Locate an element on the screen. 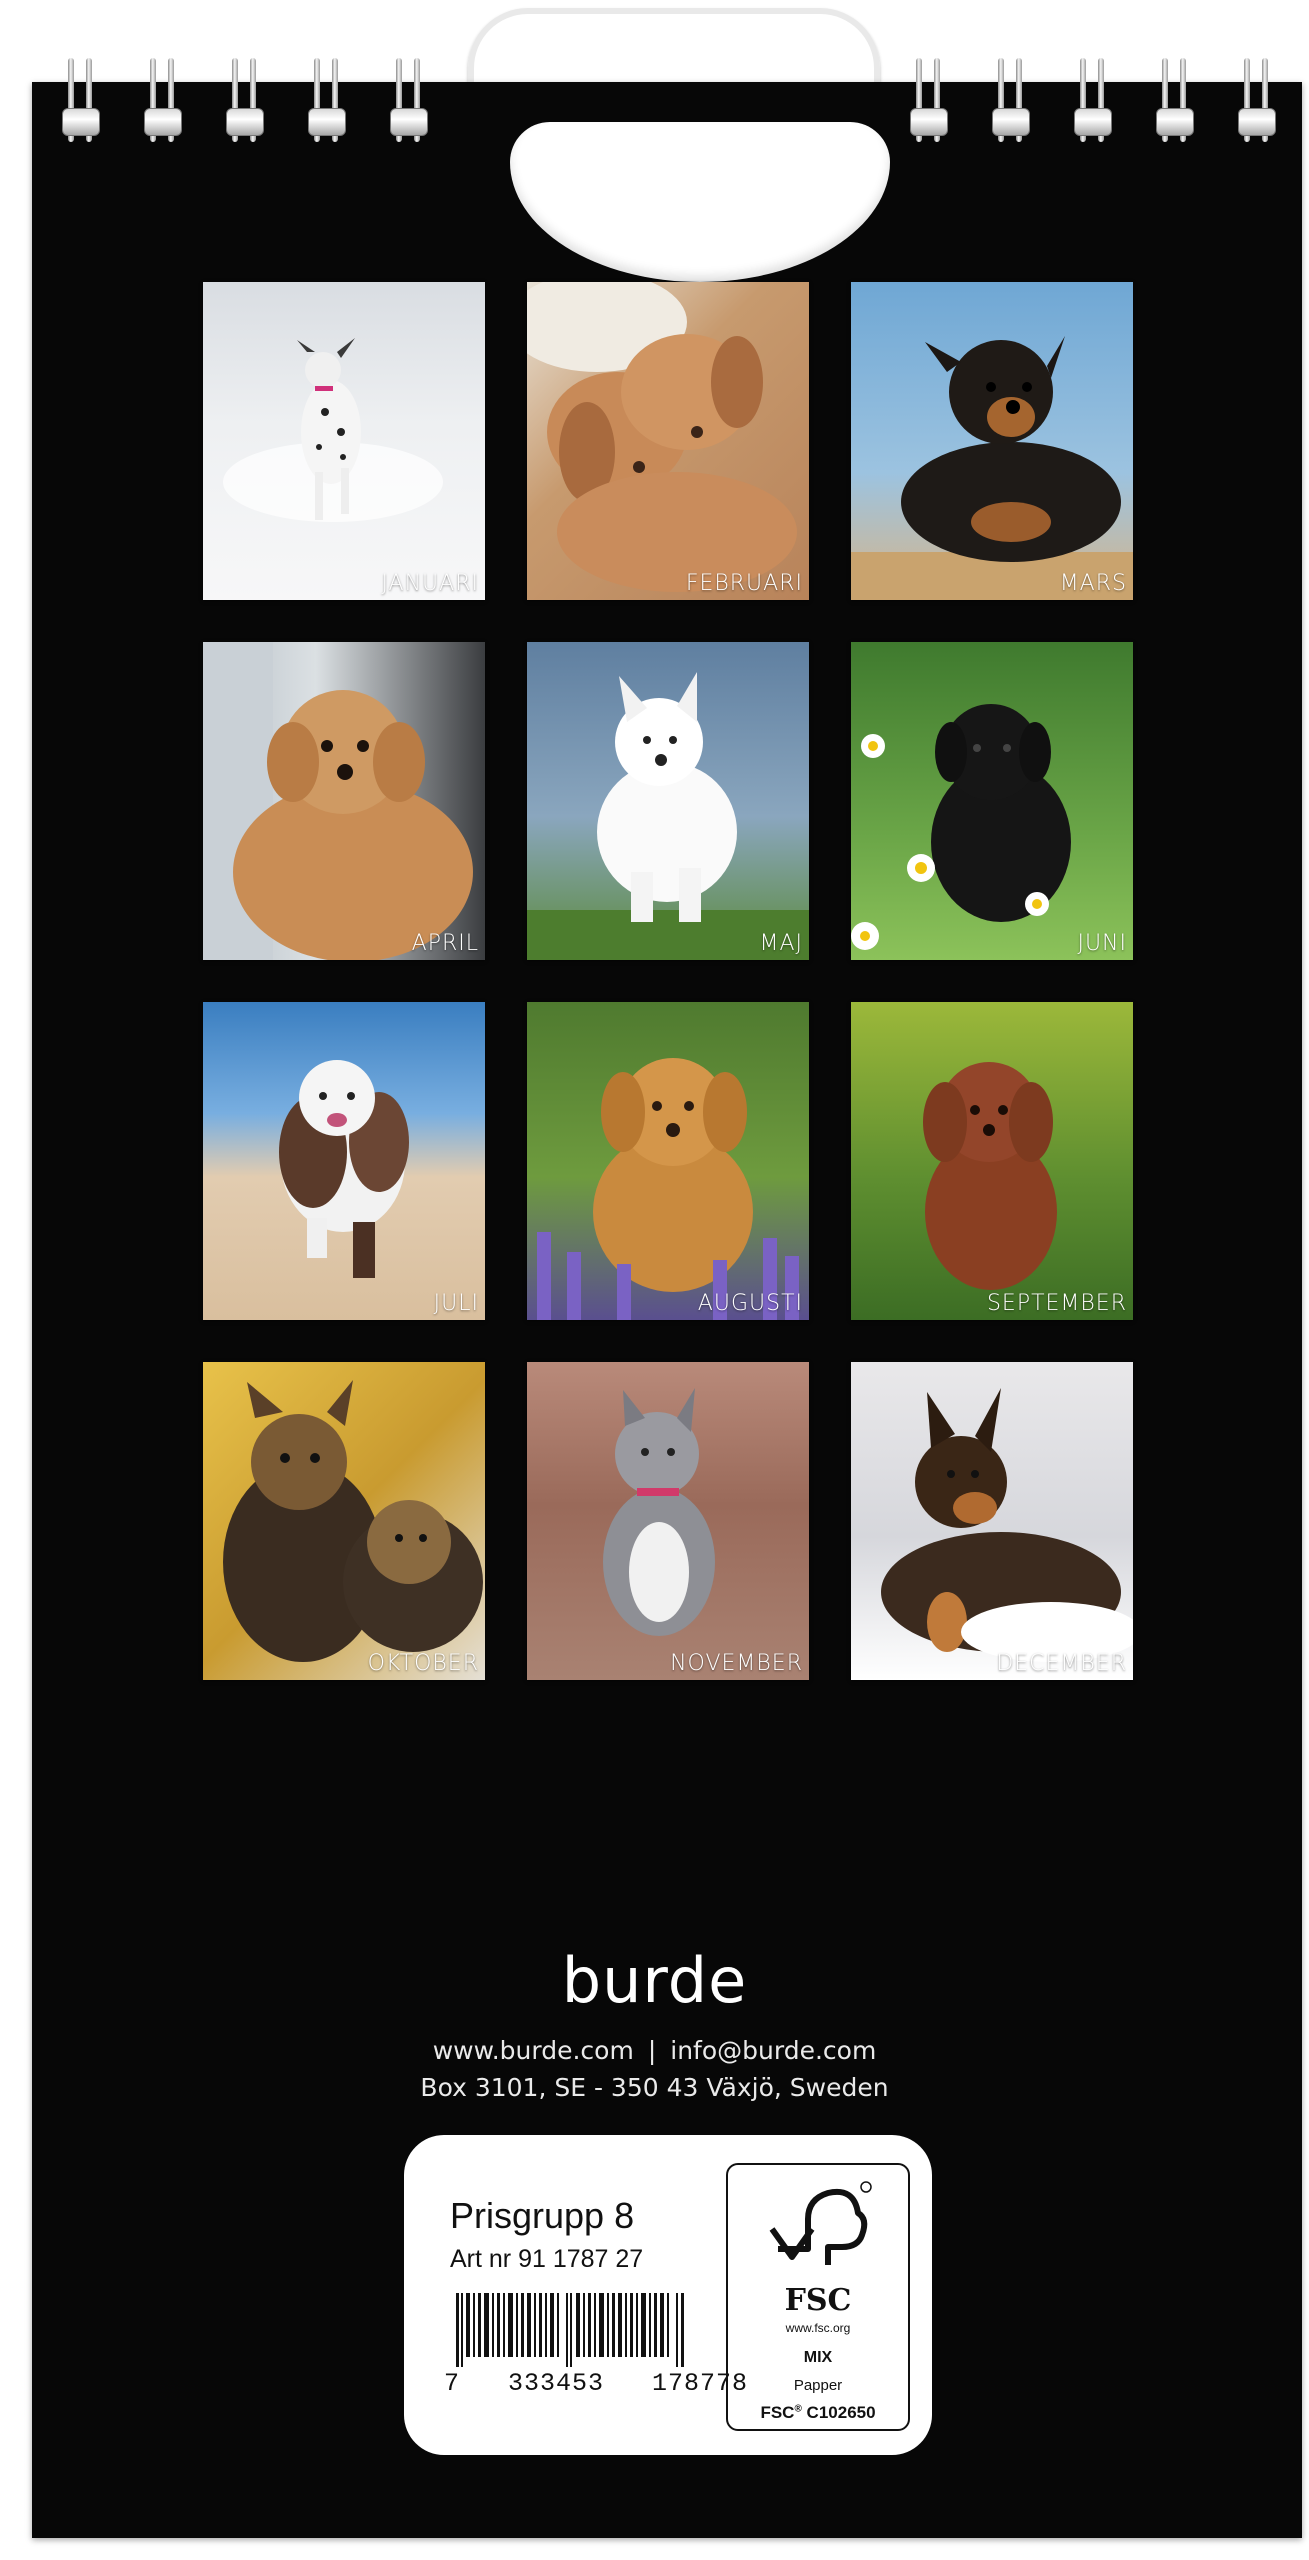  month-label: DECEMBER is located at coordinates (1061, 1663).